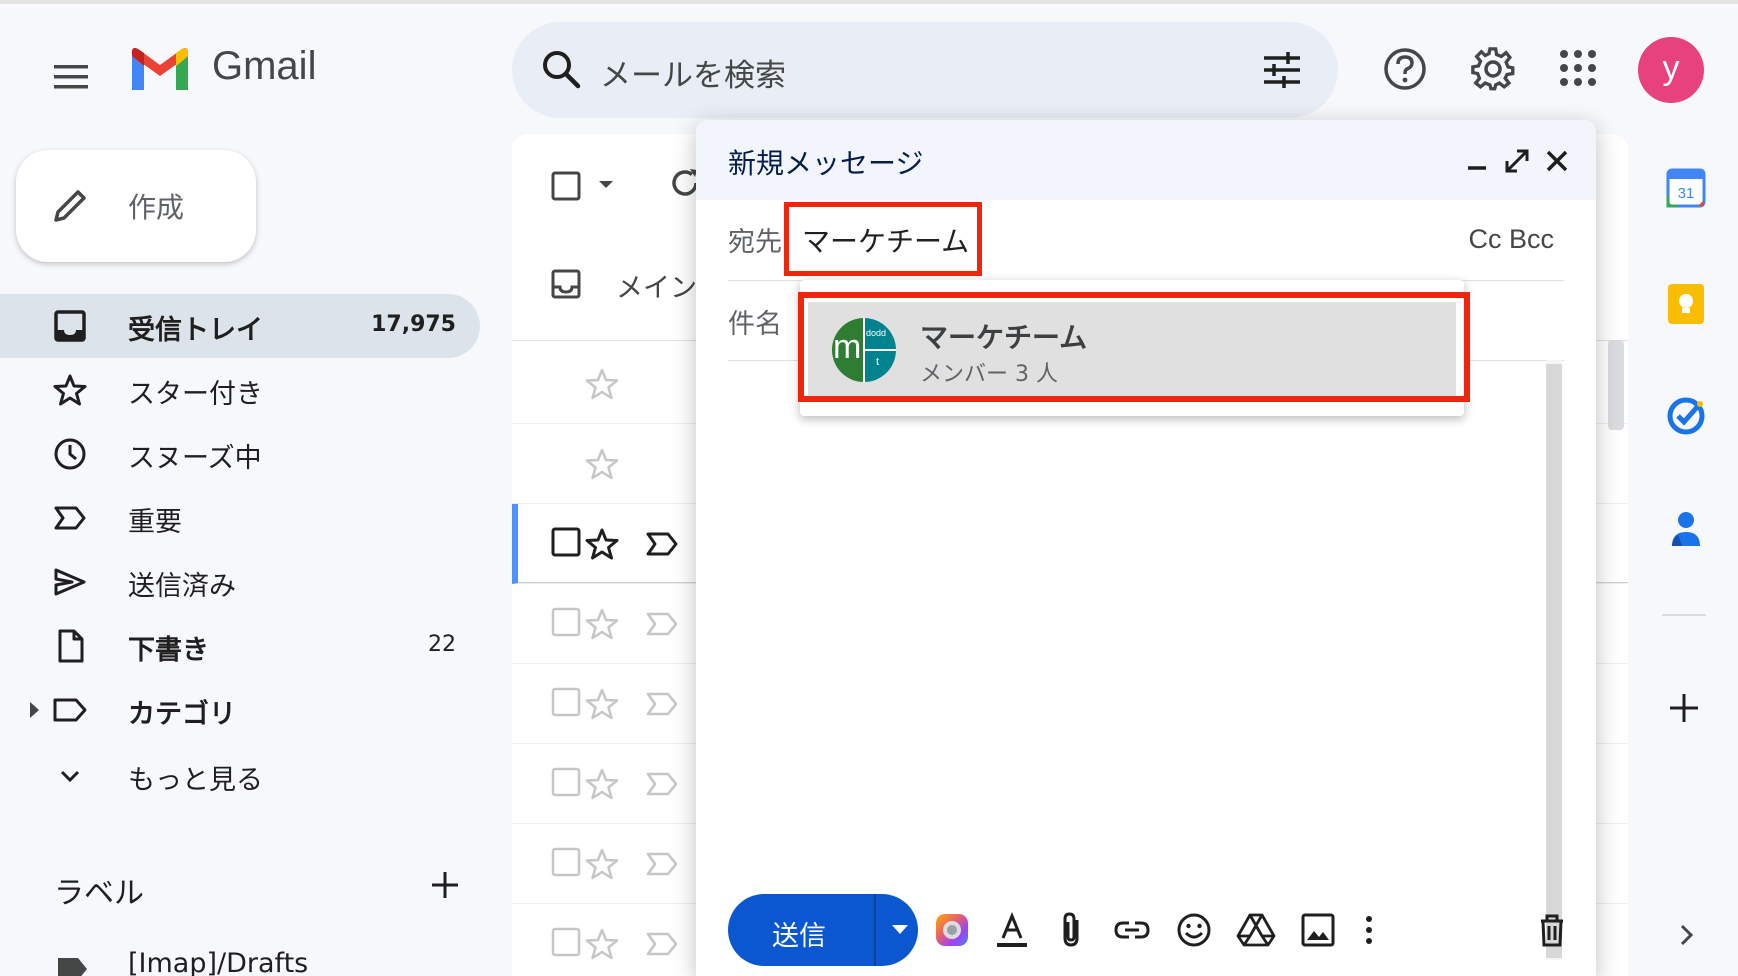 The image size is (1738, 976). What do you see at coordinates (70, 454) in the screenshot?
I see `clock-icon` at bounding box center [70, 454].